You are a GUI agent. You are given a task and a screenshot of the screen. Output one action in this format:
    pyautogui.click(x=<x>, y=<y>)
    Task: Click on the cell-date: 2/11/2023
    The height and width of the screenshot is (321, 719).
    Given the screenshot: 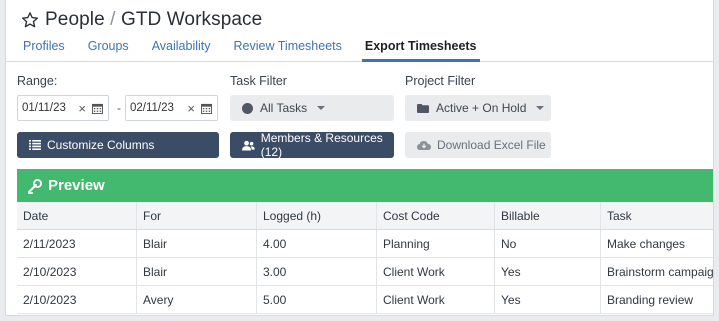 What is the action you would take?
    pyautogui.click(x=77, y=243)
    